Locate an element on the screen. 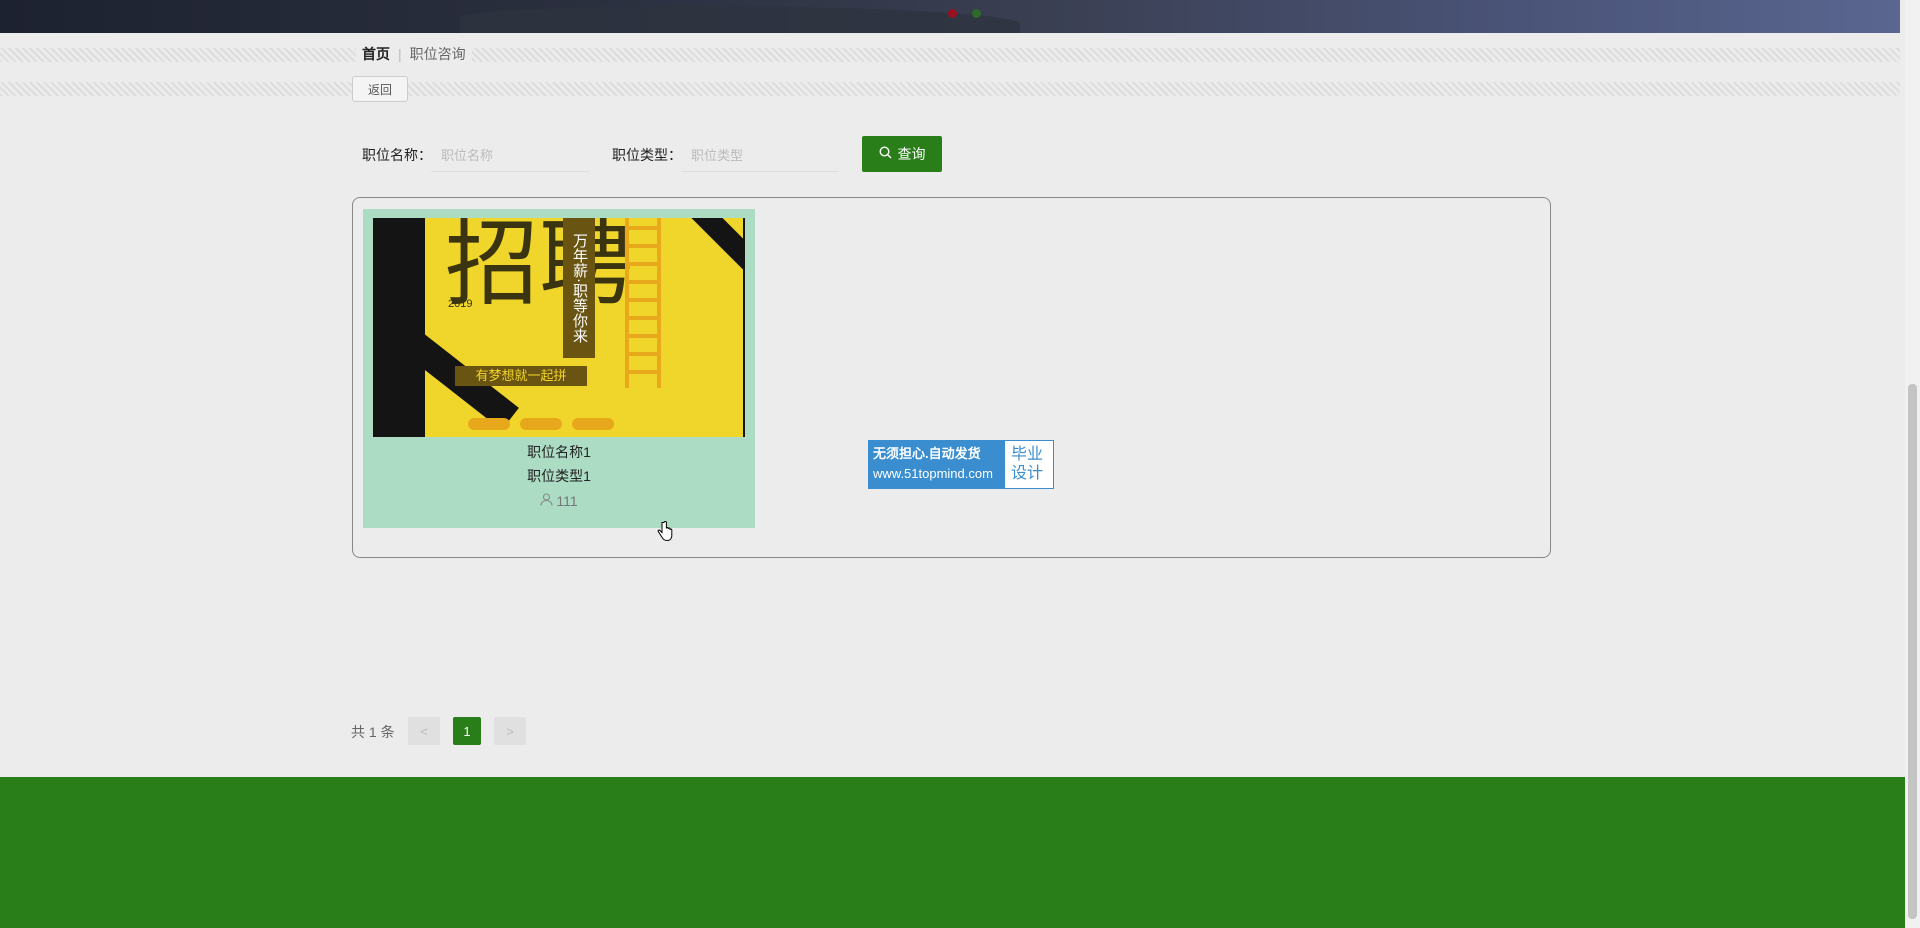 The width and height of the screenshot is (1920, 928). job-type-input is located at coordinates (760, 156).